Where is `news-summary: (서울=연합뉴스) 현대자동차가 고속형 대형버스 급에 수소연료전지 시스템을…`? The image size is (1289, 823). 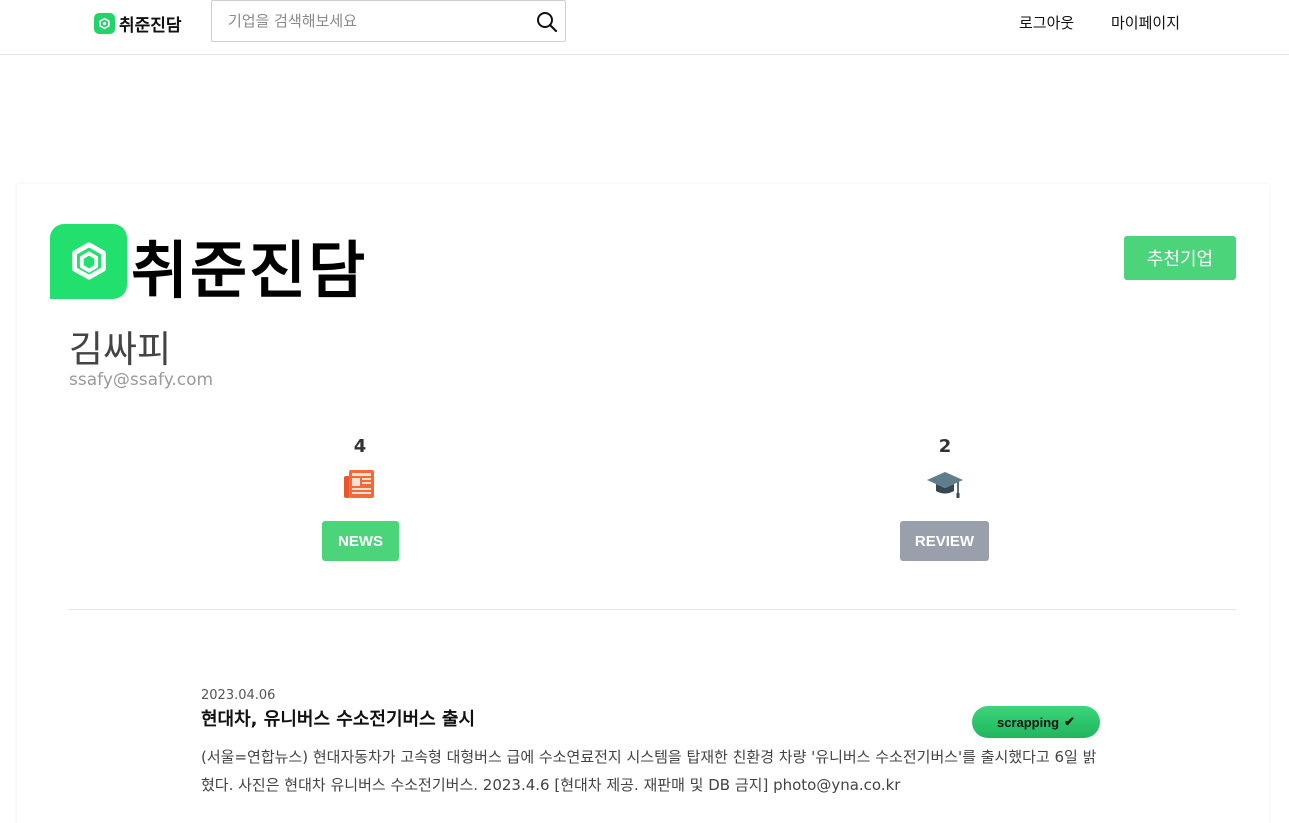
news-summary: (서울=연합뉴스) 현대자동차가 고속형 대형버스 급에 수소연료전지 시스템을… is located at coordinates (649, 771).